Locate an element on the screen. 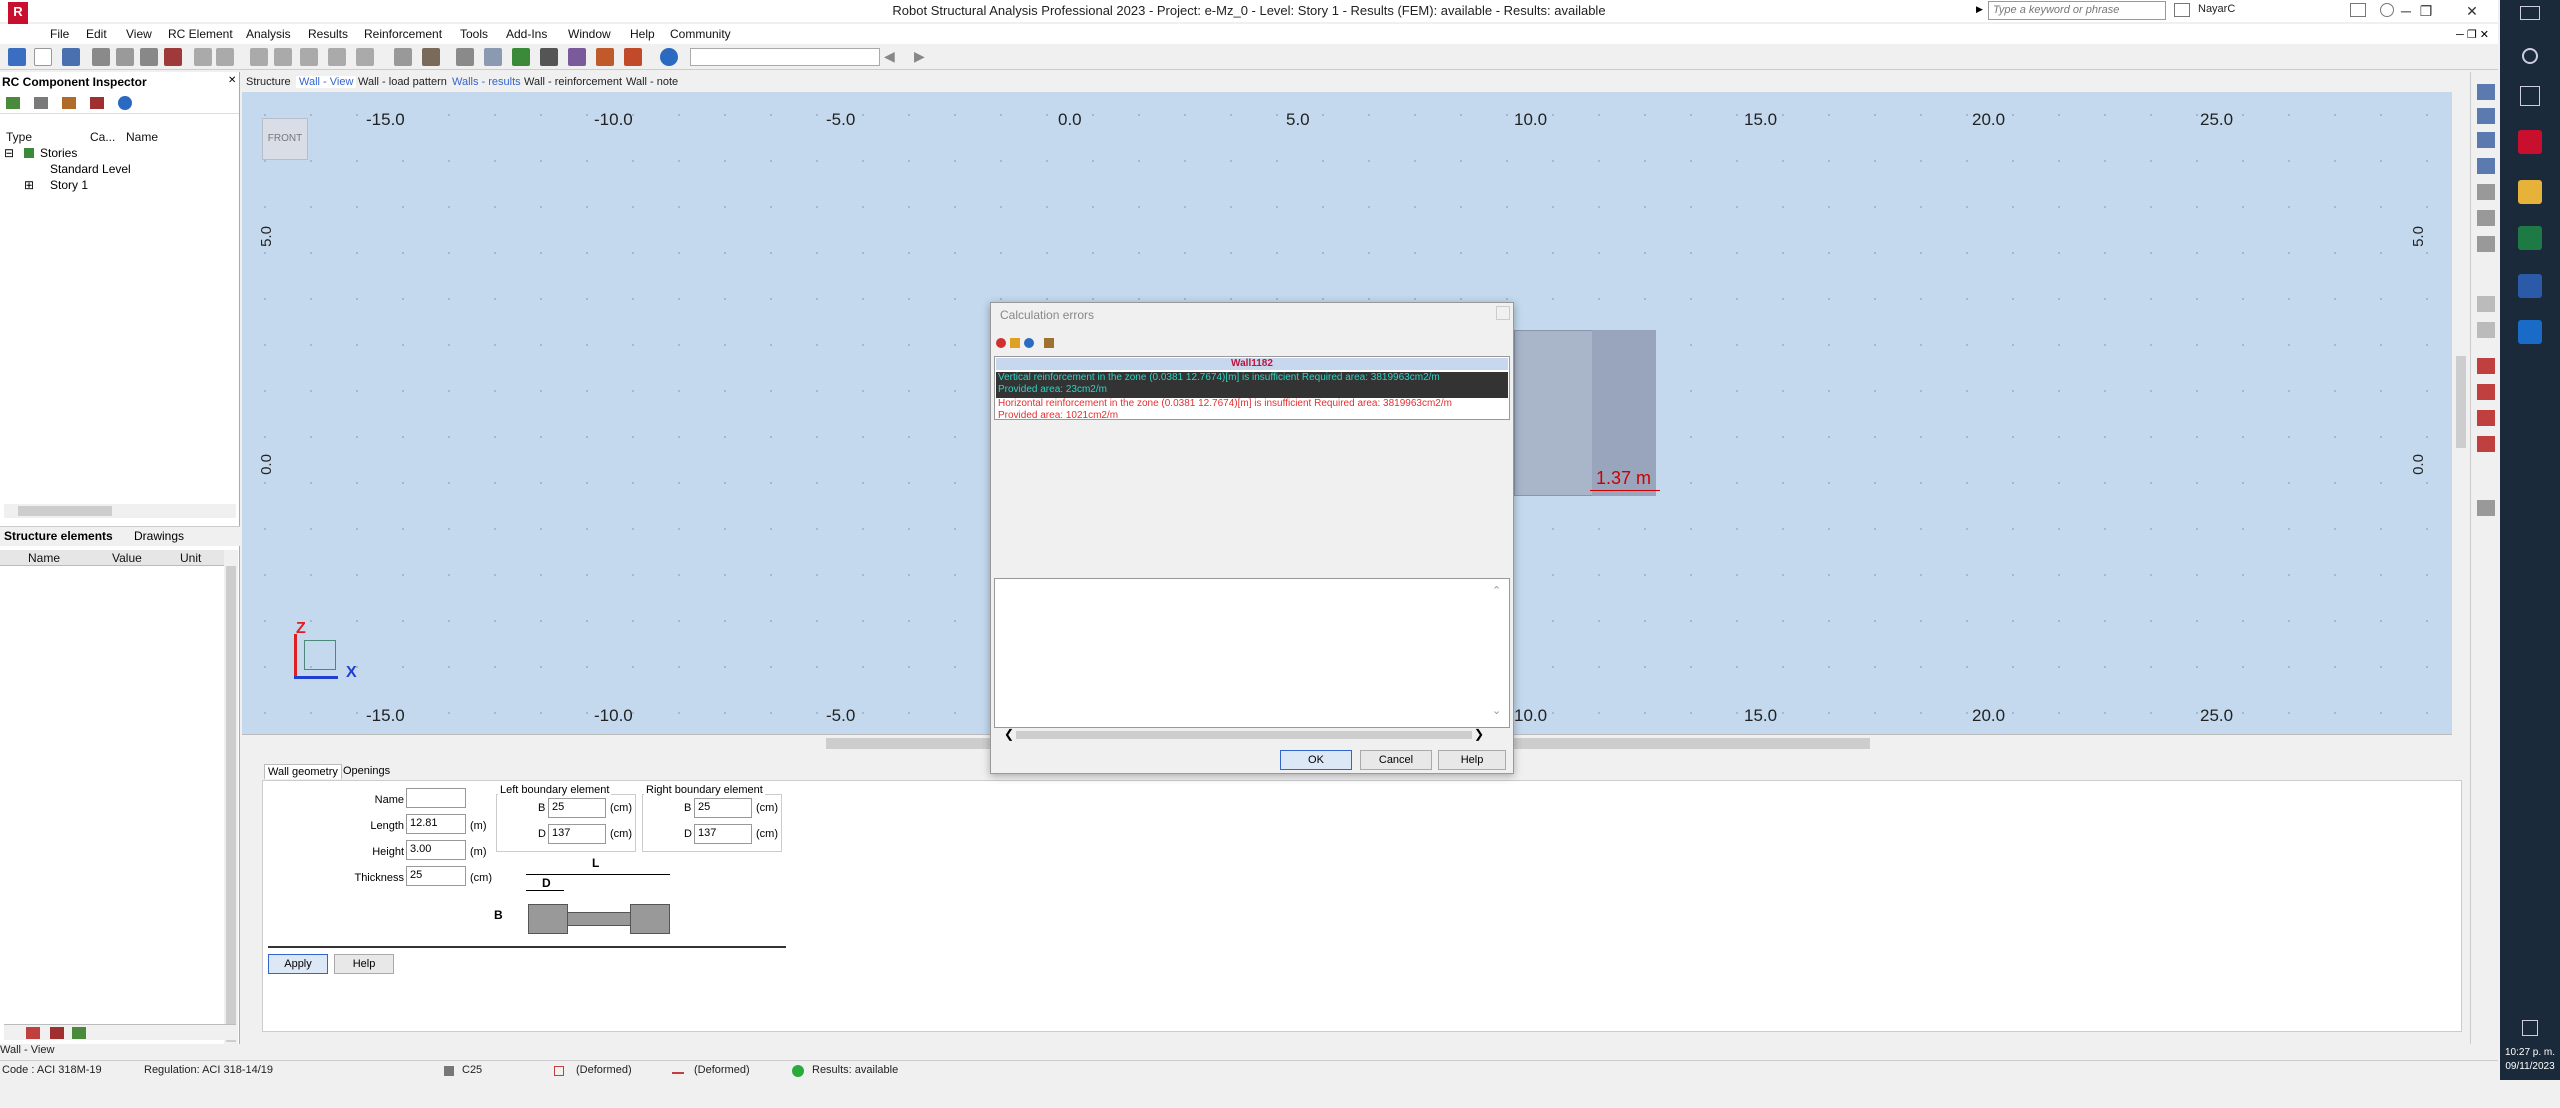 This screenshot has width=2560, height=1108. right-d-field: 137 is located at coordinates (723, 834).